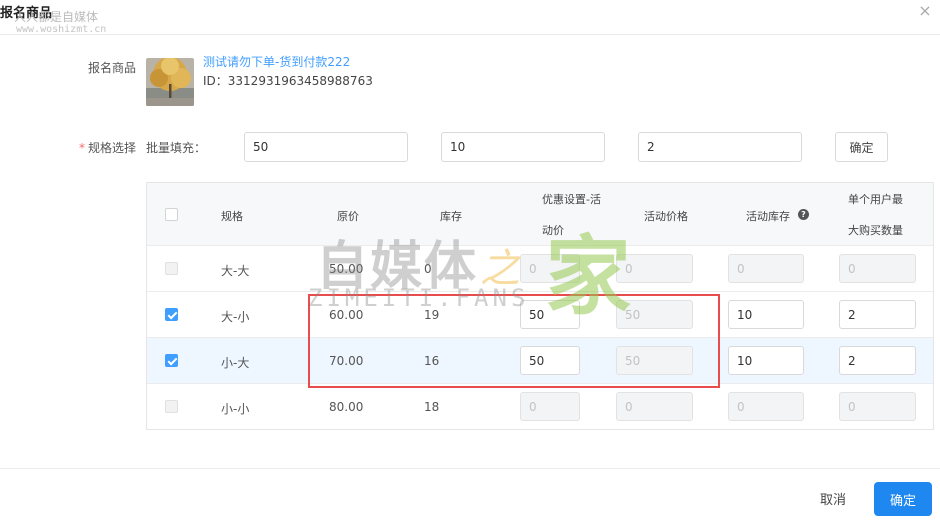  I want to click on batch-stock-input: 10, so click(523, 147).